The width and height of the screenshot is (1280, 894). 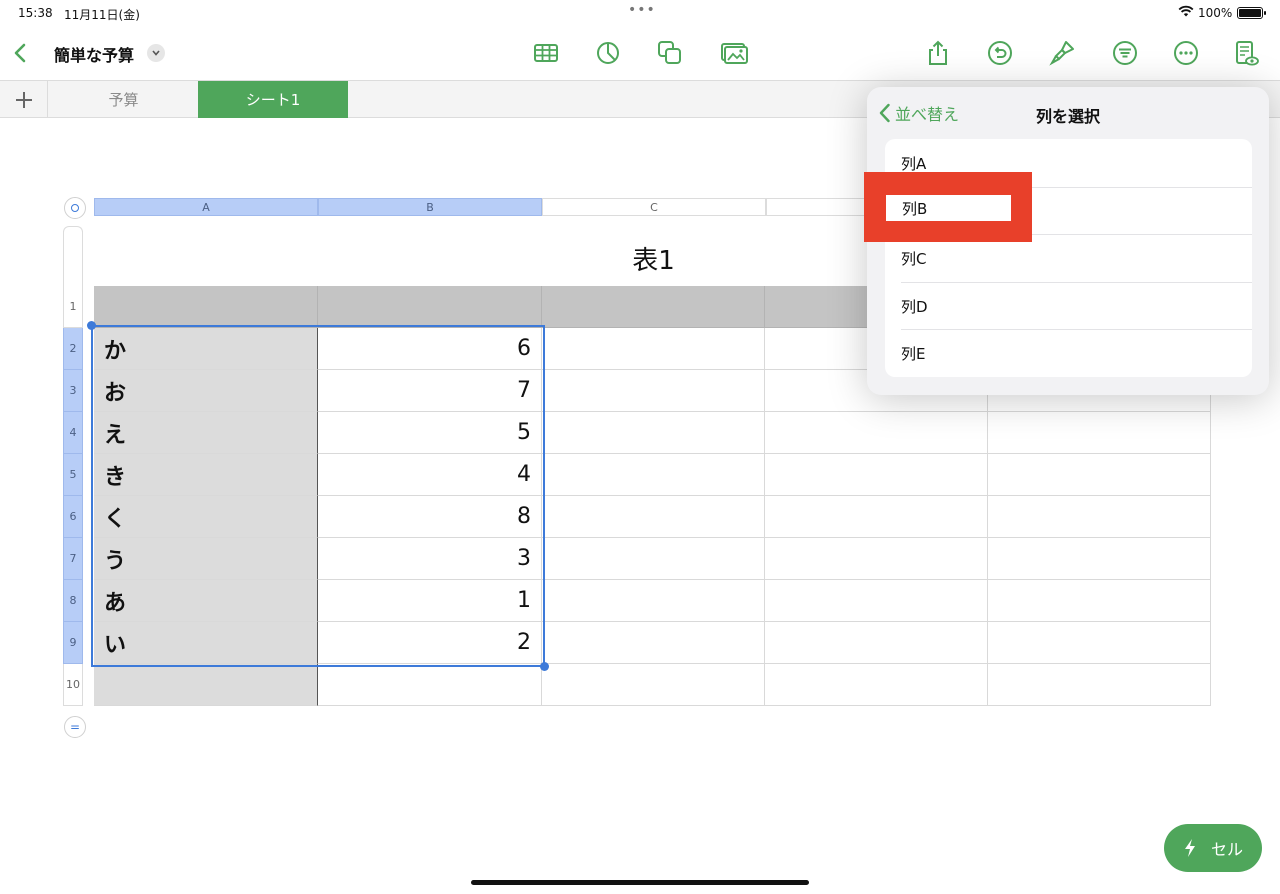 I want to click on row-header-10: 10, so click(x=73, y=685).